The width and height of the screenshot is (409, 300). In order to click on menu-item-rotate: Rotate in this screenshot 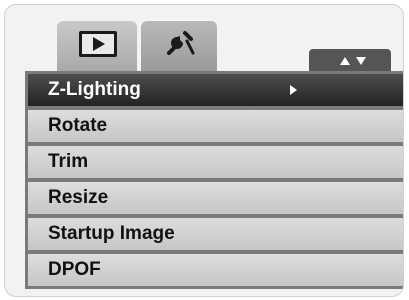, I will do `click(215, 126)`.